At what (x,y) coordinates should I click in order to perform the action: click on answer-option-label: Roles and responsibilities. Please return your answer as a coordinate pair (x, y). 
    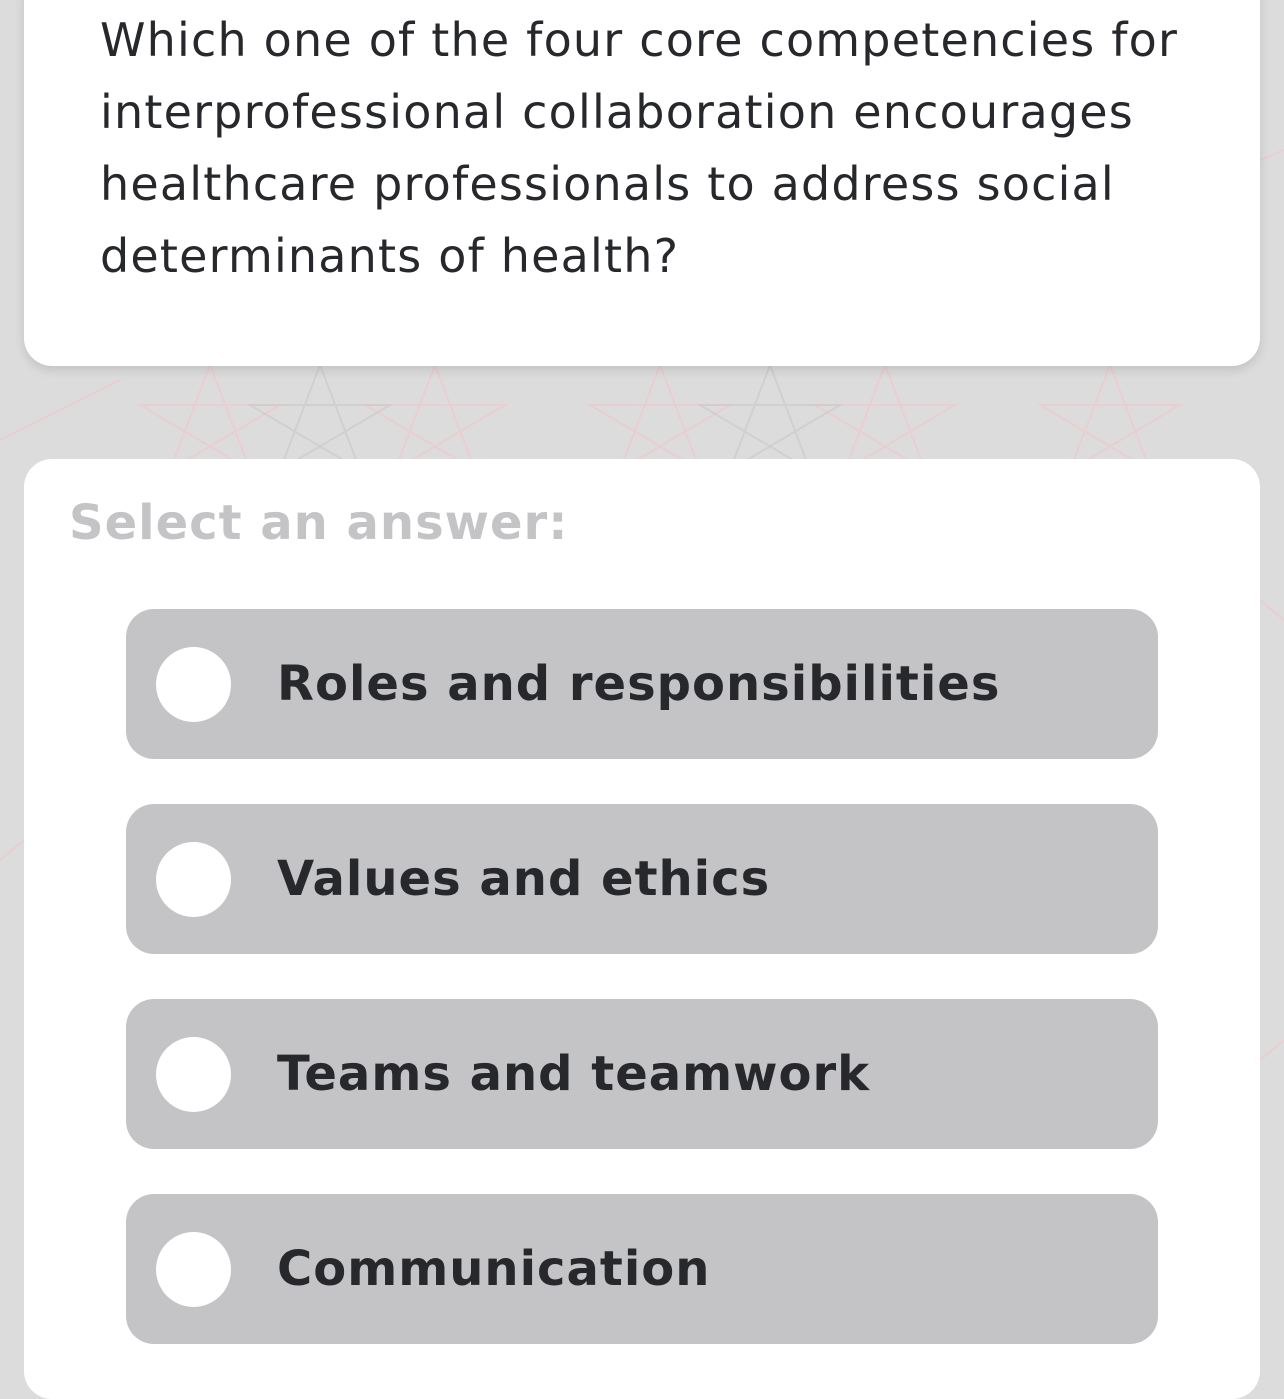
    Looking at the image, I should click on (639, 684).